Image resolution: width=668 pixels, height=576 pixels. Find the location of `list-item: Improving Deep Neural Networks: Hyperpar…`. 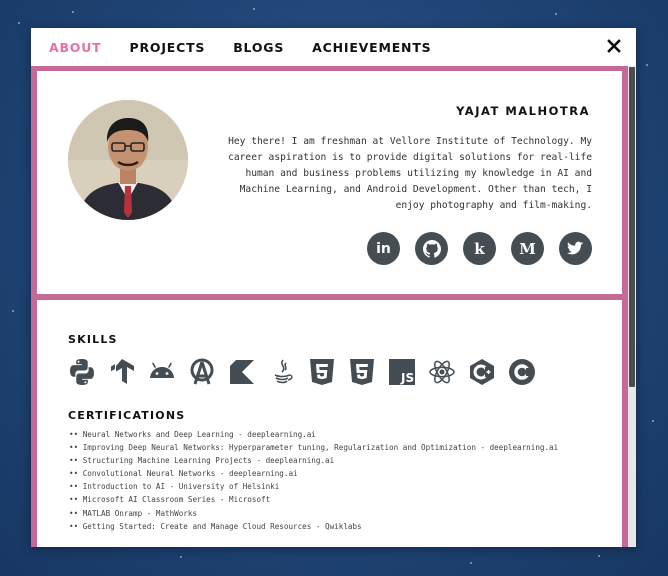

list-item: Improving Deep Neural Networks: Hyperpar… is located at coordinates (313, 447).